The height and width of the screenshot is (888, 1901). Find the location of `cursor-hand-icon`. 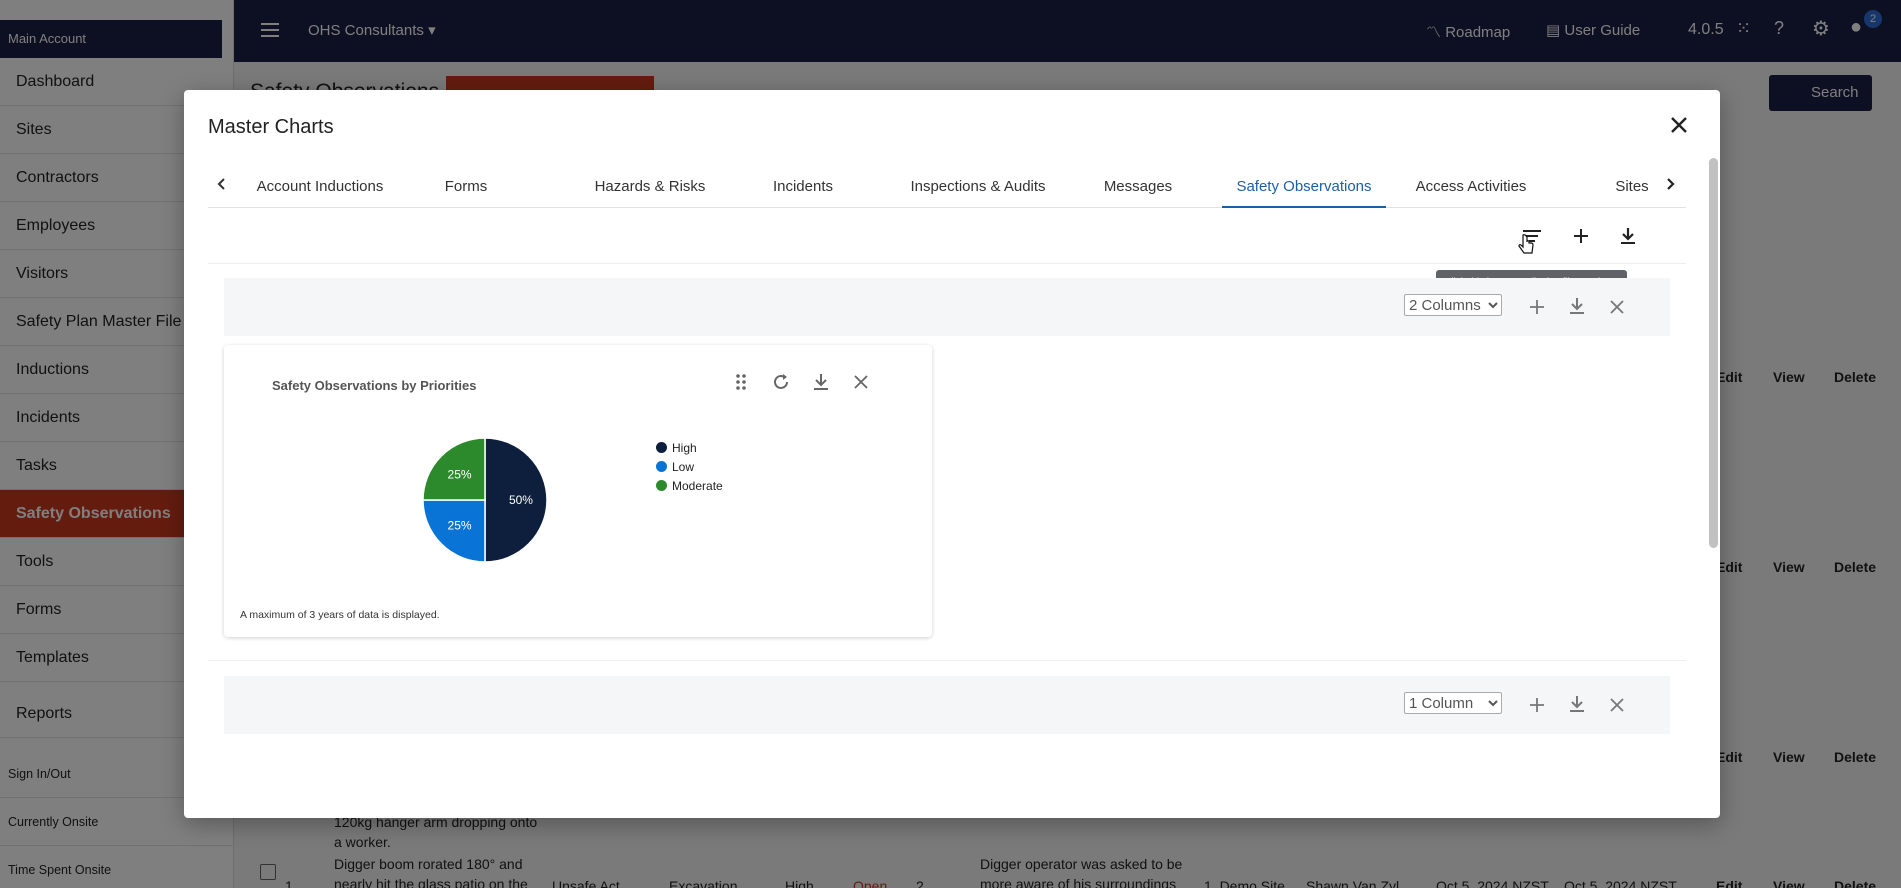

cursor-hand-icon is located at coordinates (1526, 244).